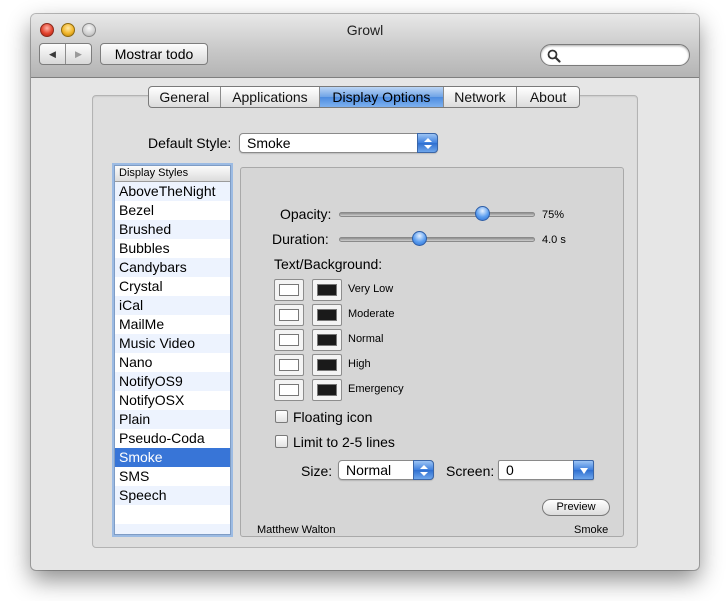  What do you see at coordinates (584, 471) in the screenshot?
I see `chevron-down-icon` at bounding box center [584, 471].